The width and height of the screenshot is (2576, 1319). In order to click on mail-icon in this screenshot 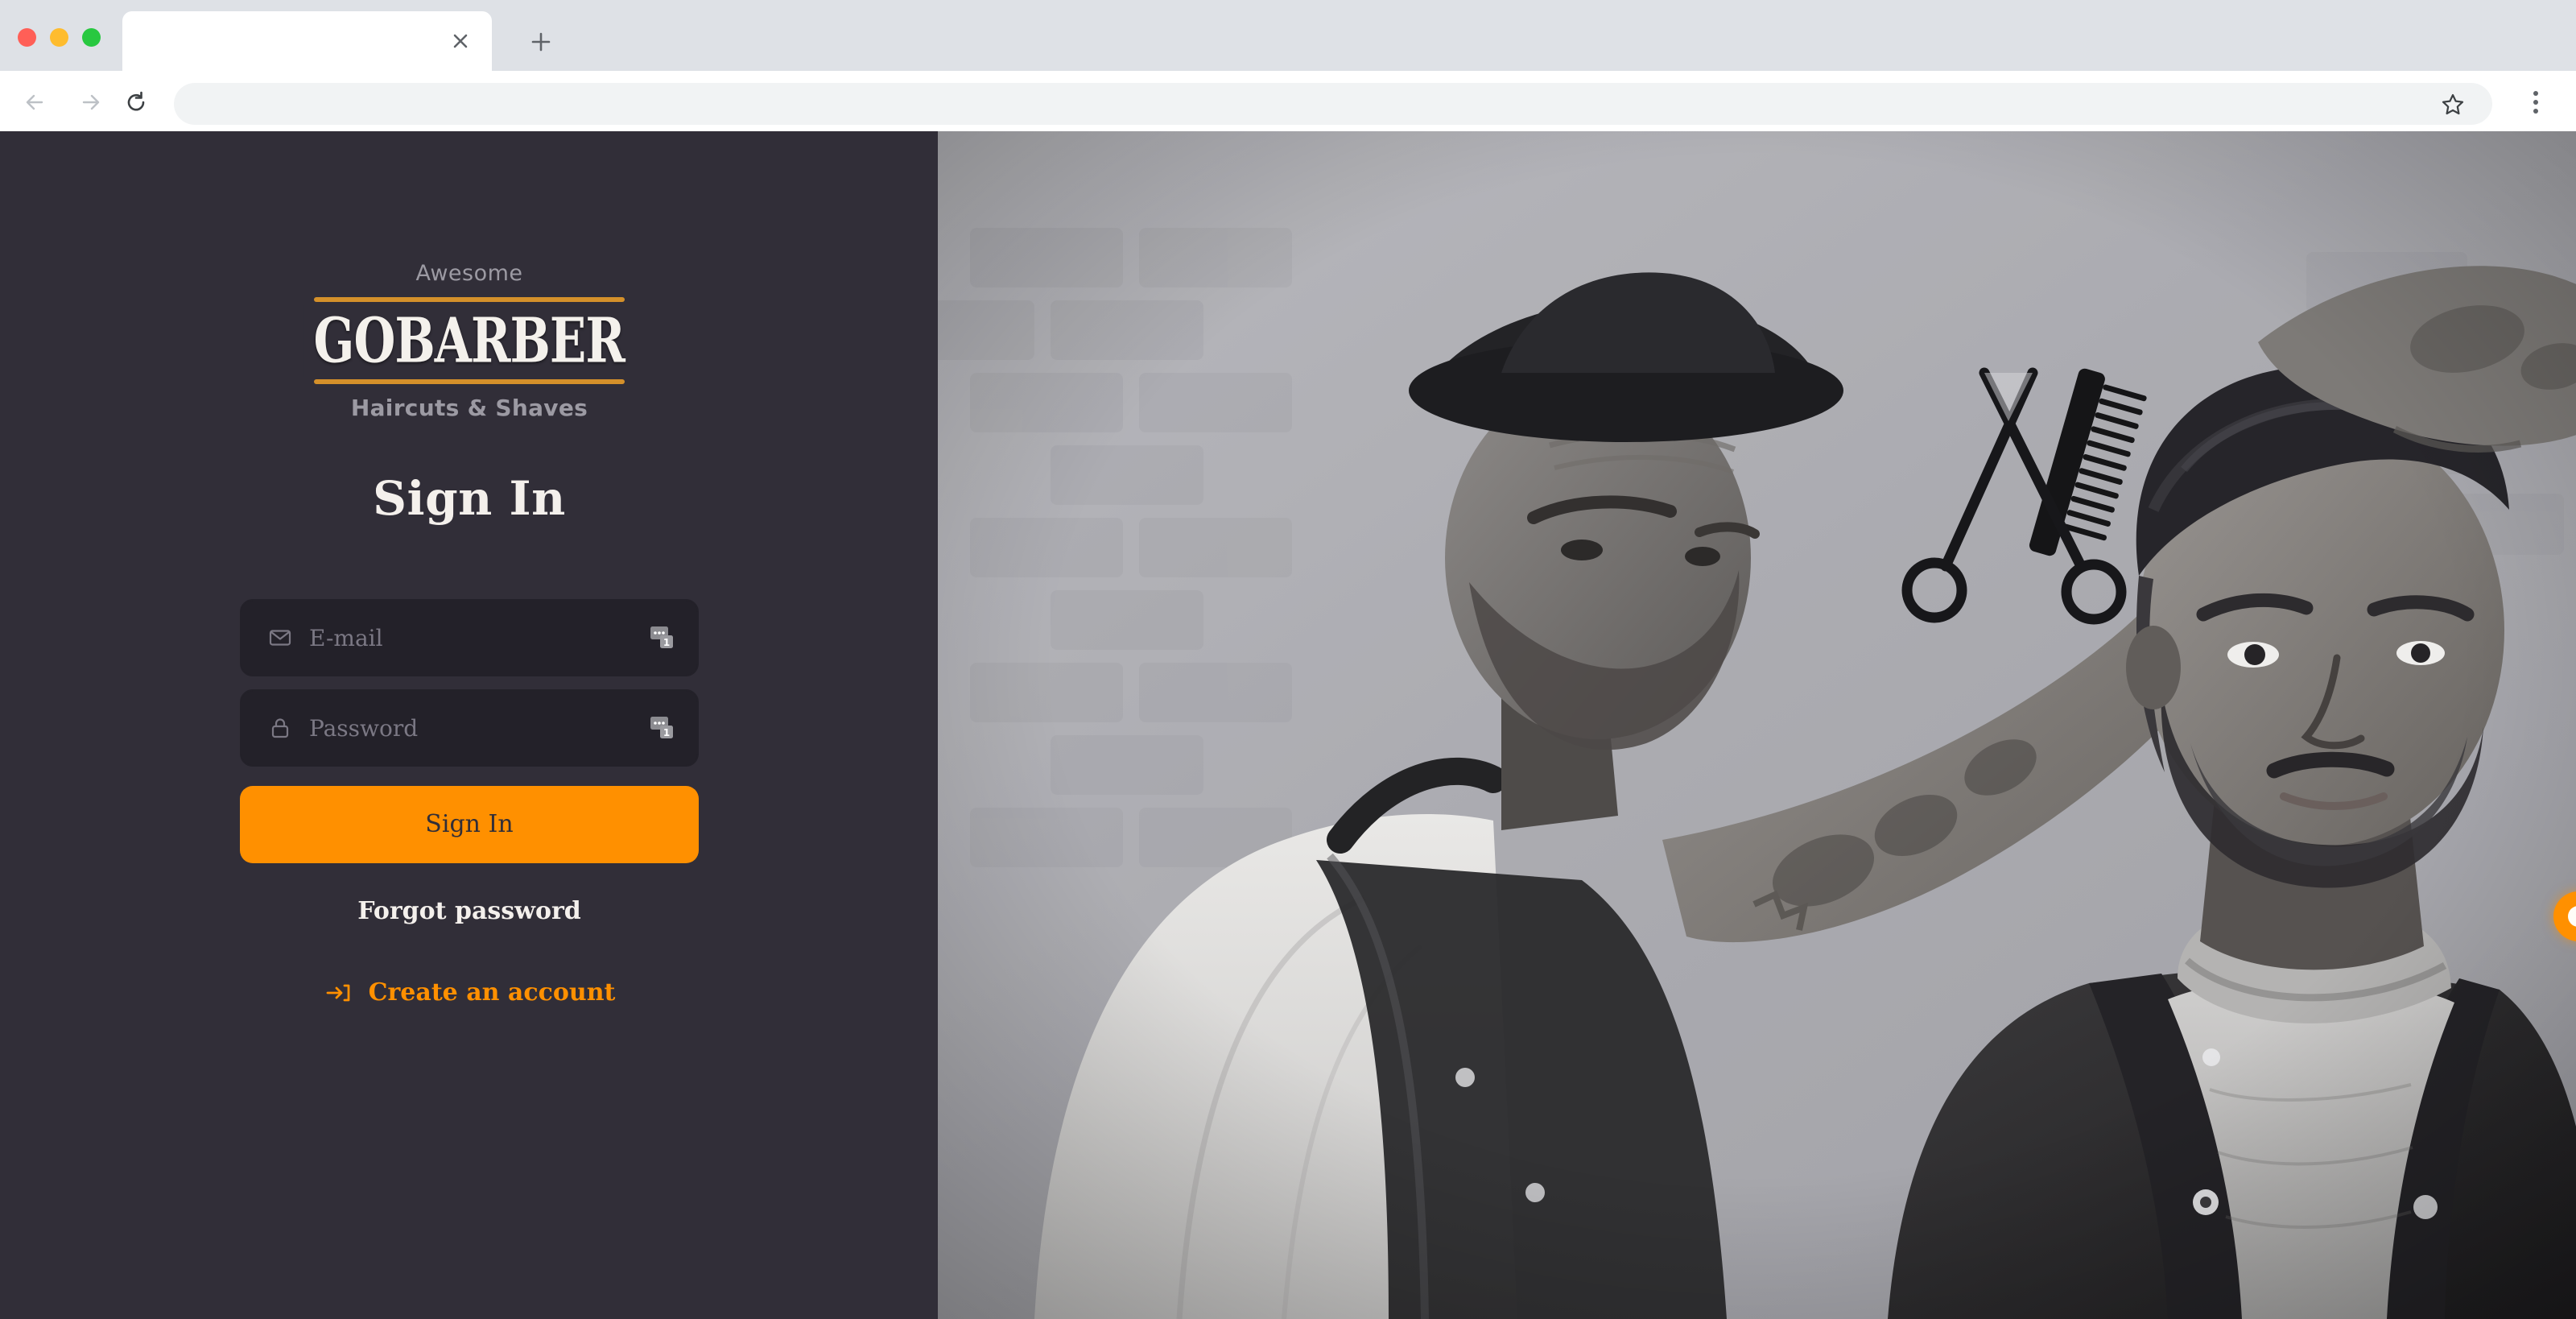, I will do `click(280, 638)`.